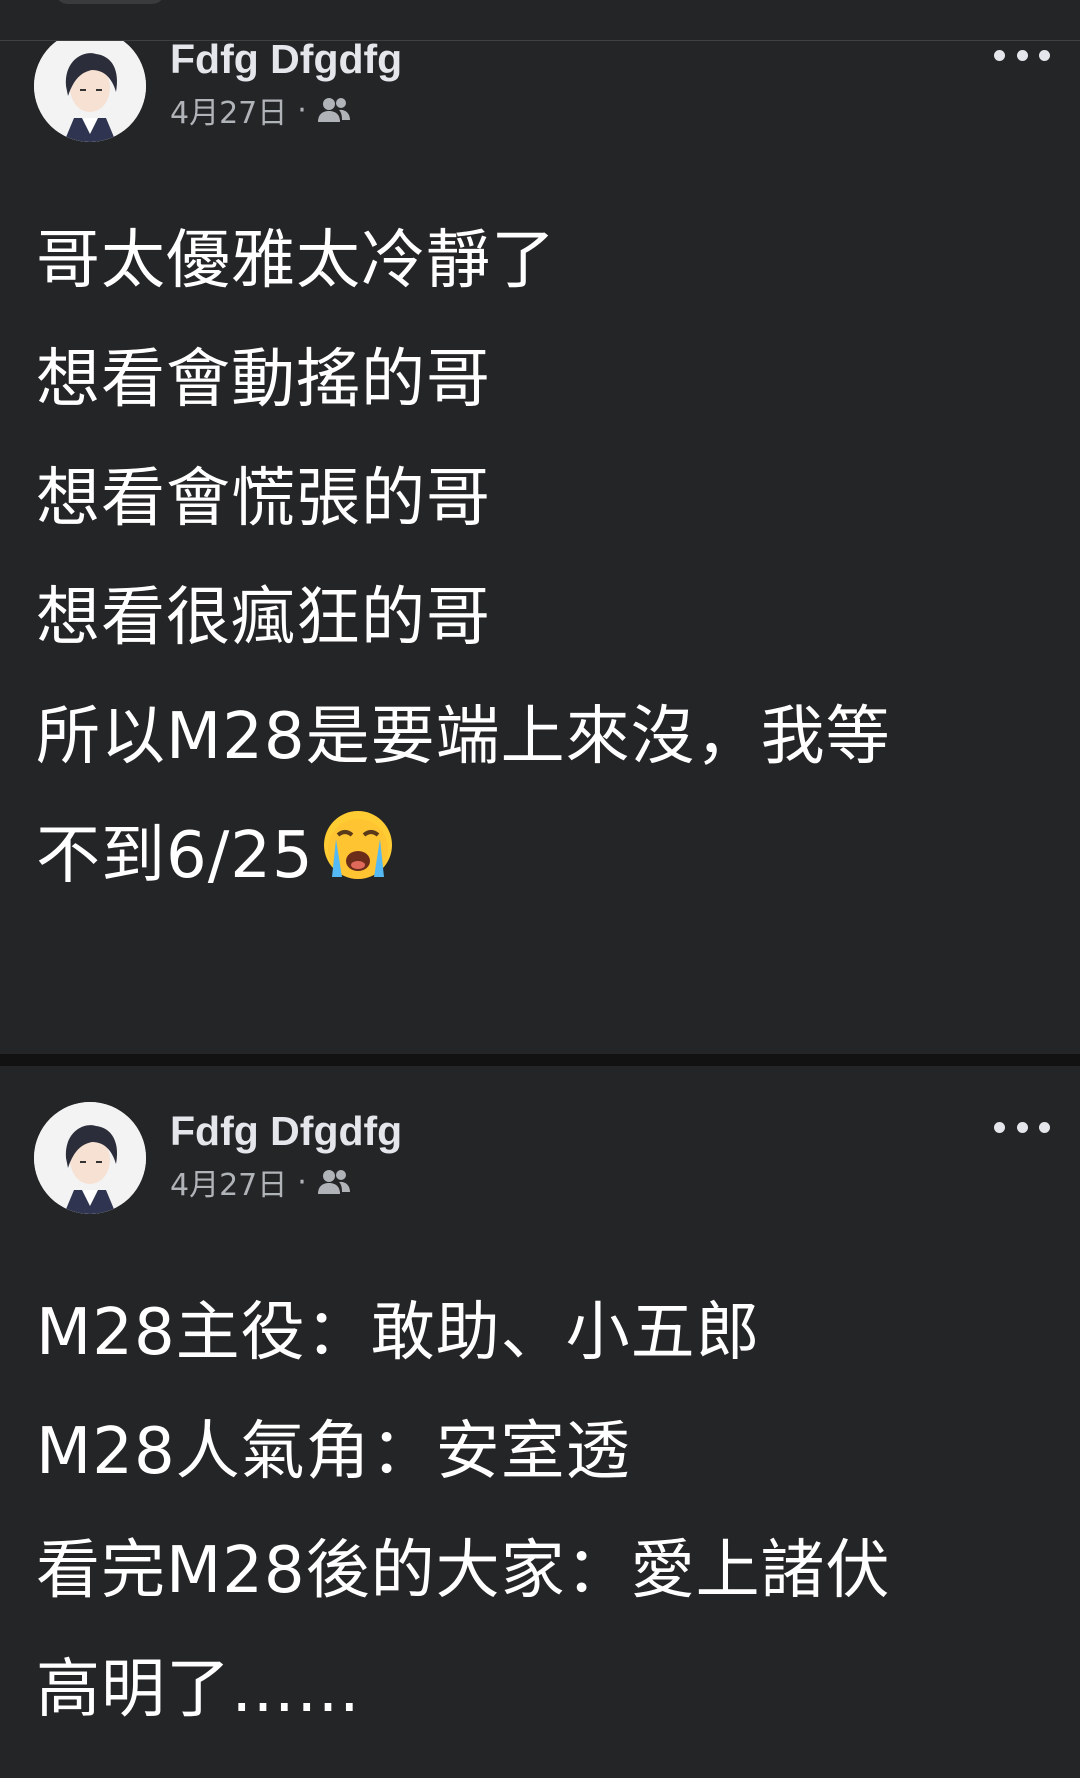  Describe the element at coordinates (540, 1060) in the screenshot. I see `post-separator` at that location.